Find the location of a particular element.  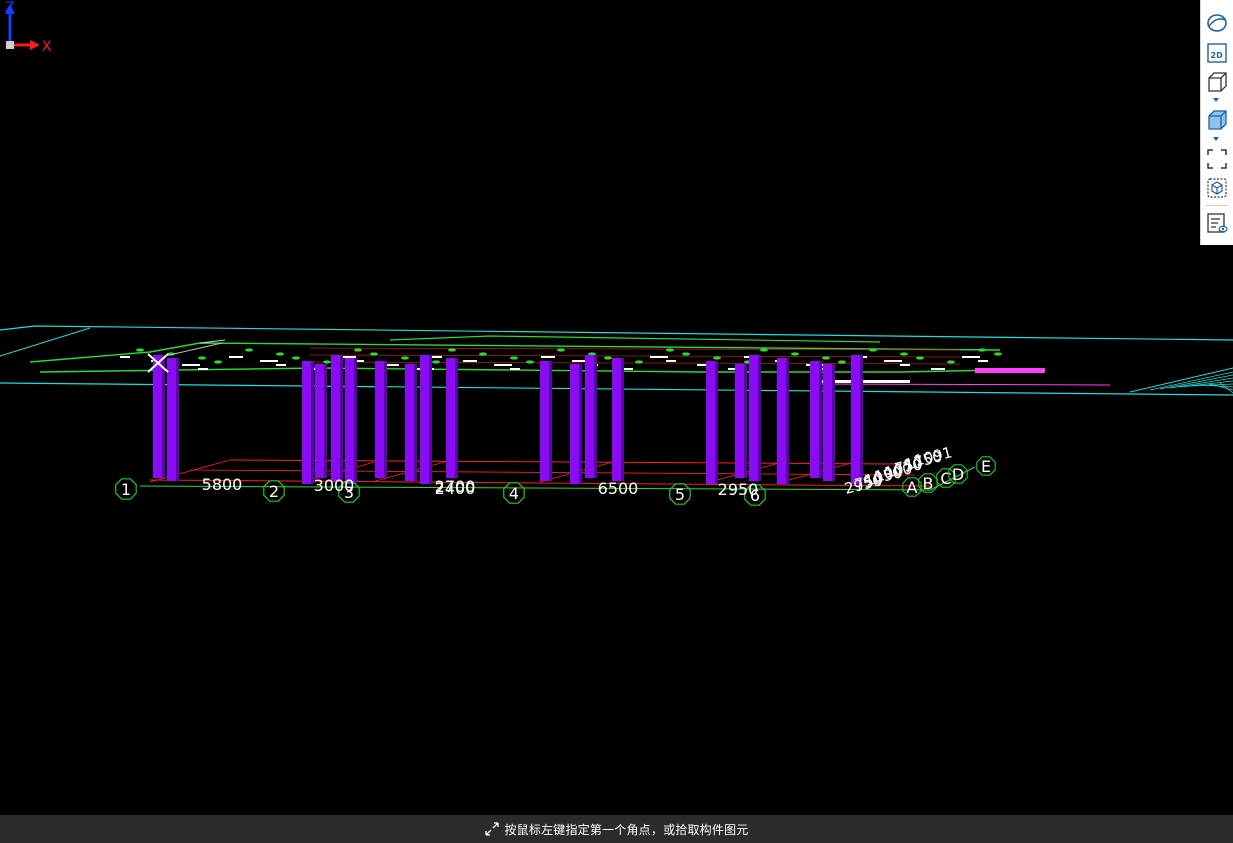

x-axis-label: X is located at coordinates (47, 47).